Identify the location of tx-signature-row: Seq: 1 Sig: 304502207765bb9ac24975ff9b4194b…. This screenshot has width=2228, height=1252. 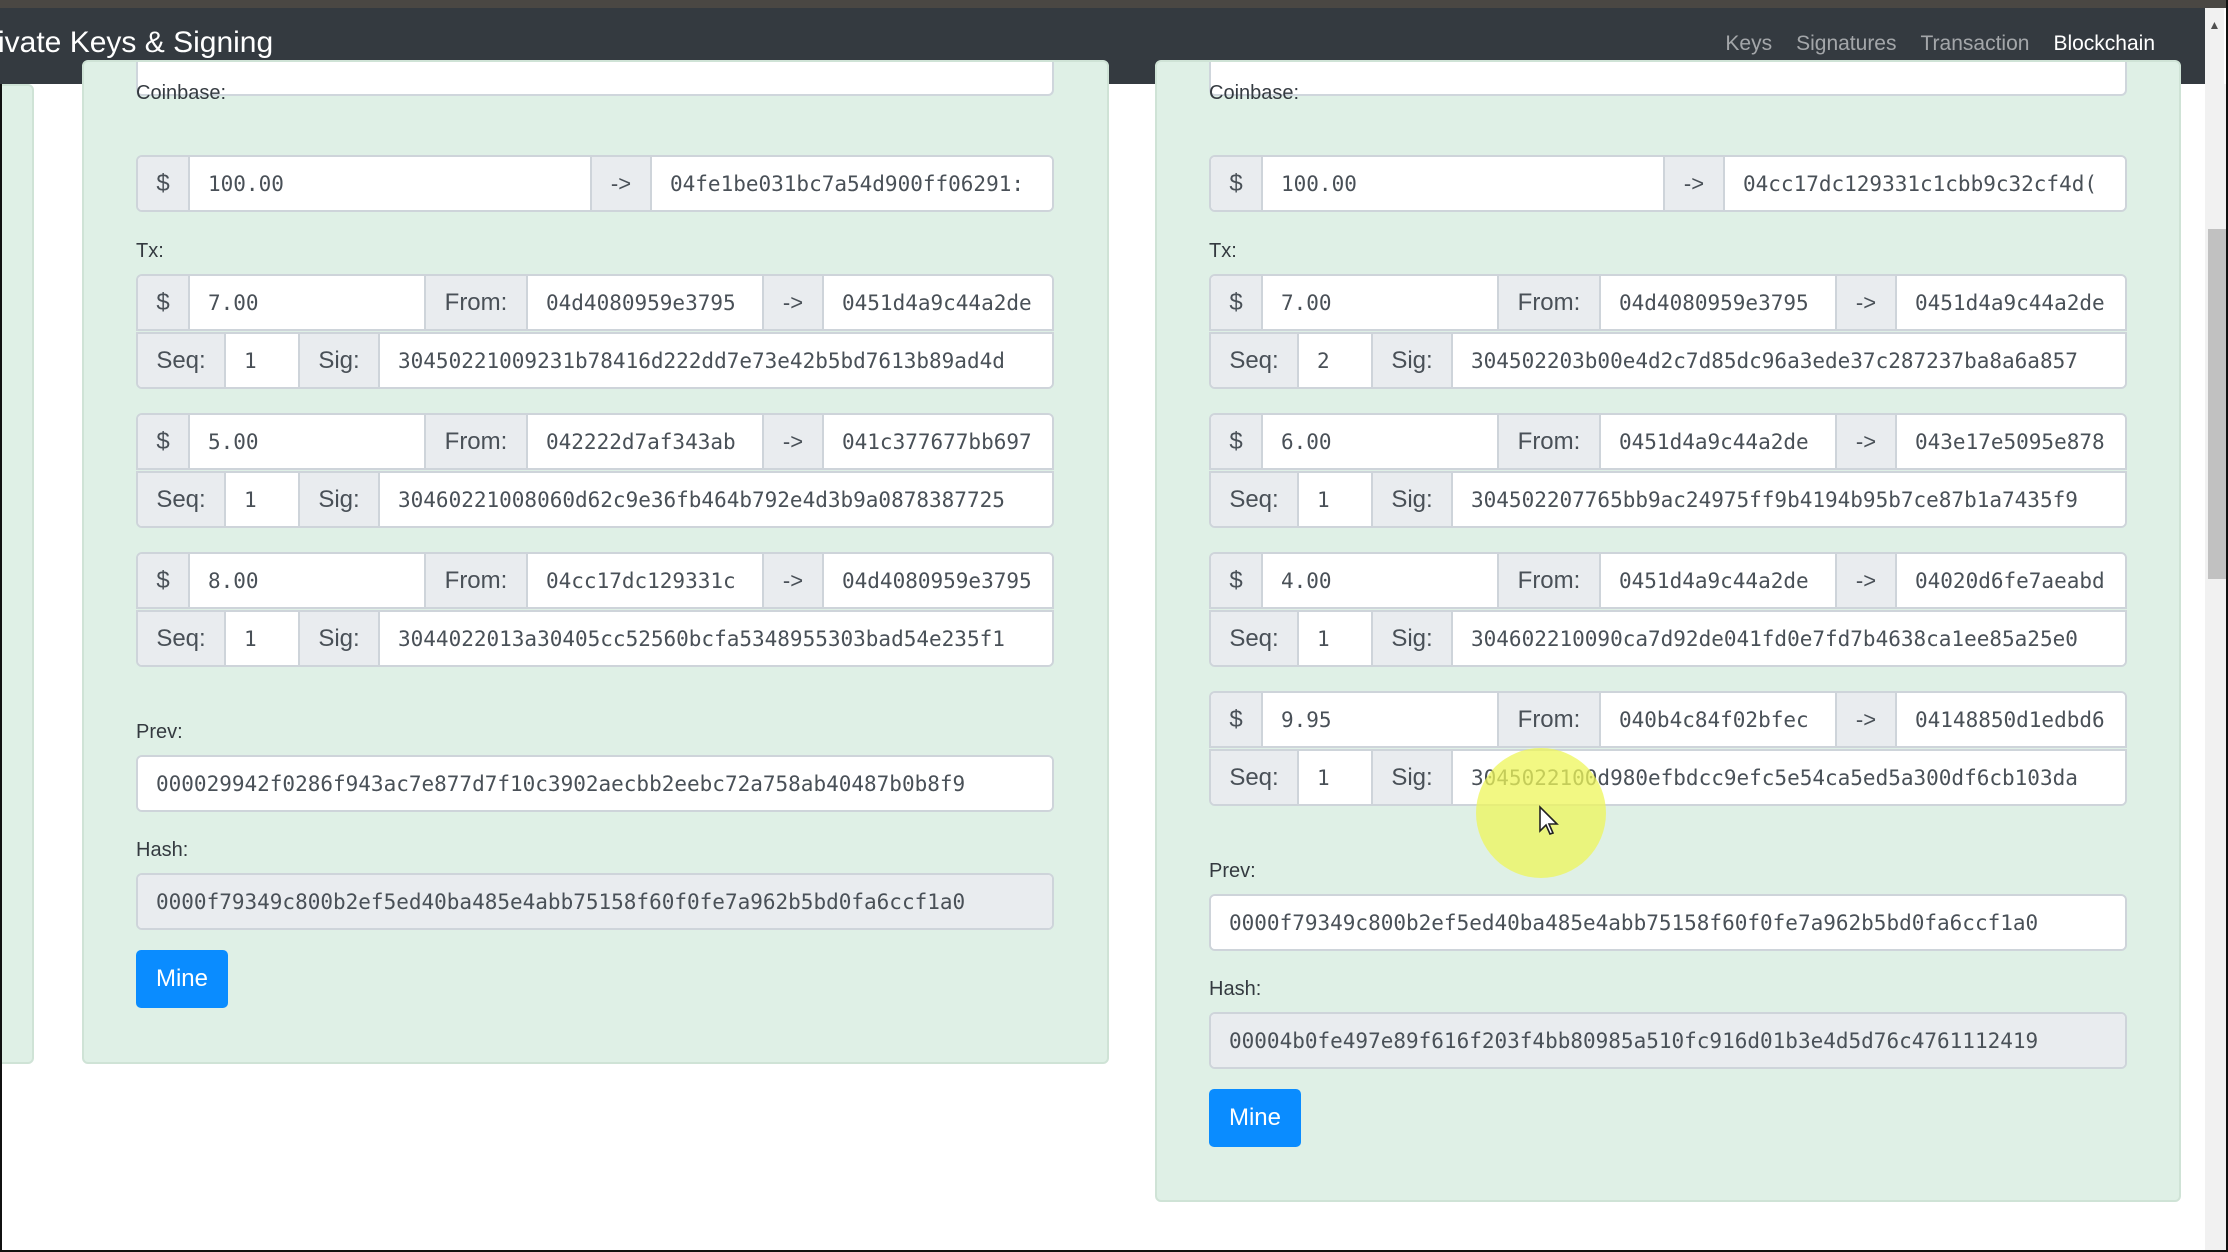
(1668, 499).